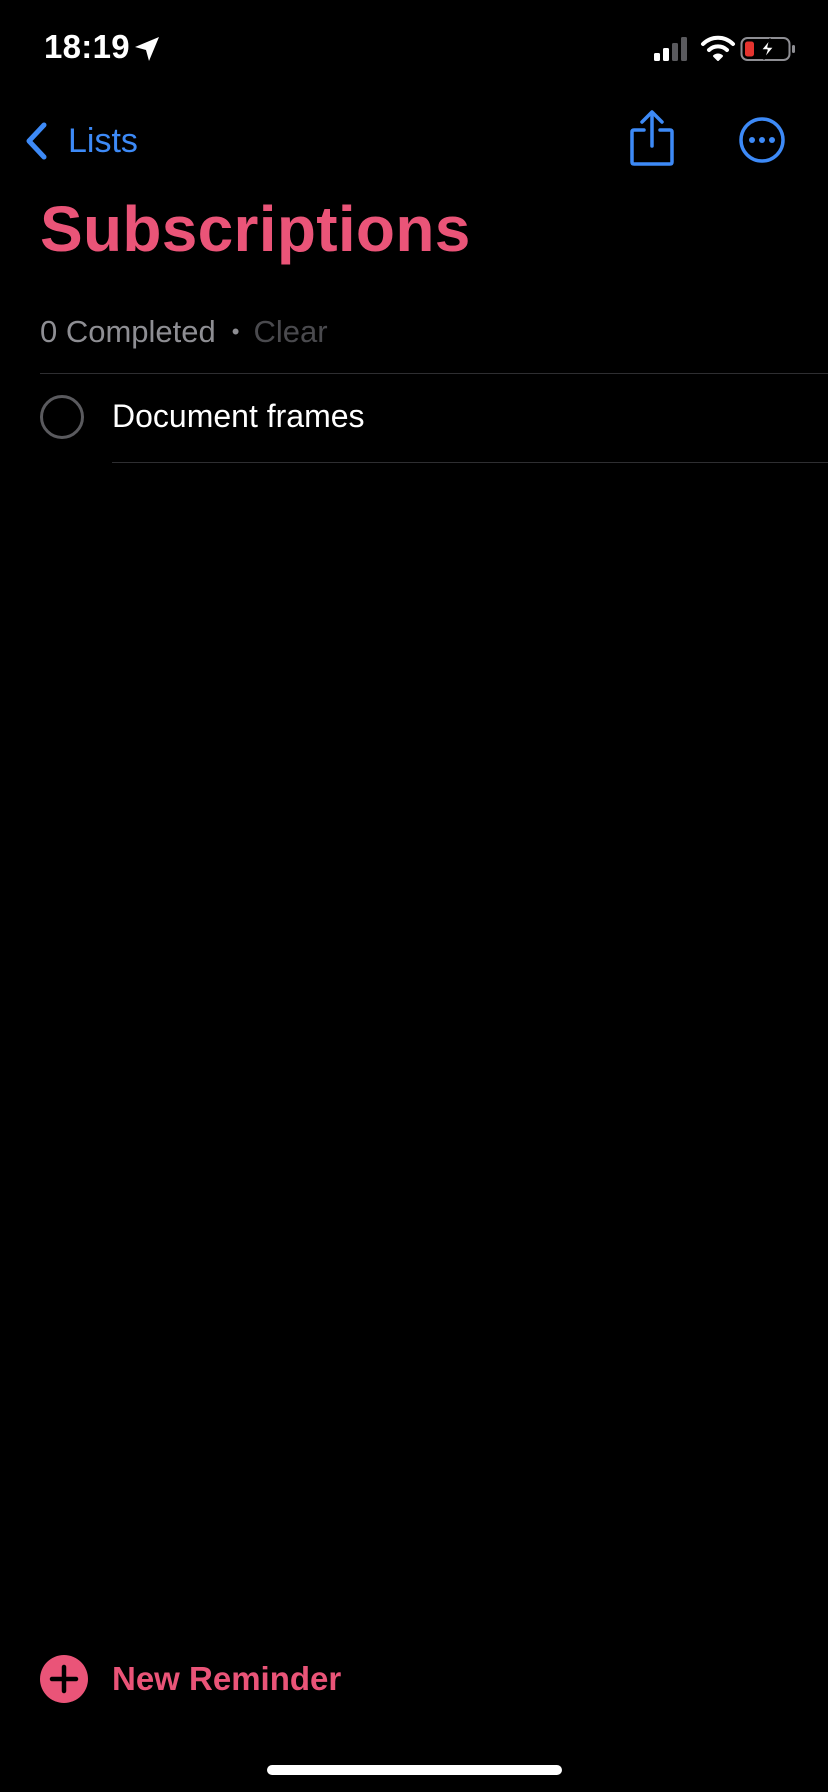  What do you see at coordinates (227, 1678) in the screenshot?
I see `new-reminder-label: New Reminder` at bounding box center [227, 1678].